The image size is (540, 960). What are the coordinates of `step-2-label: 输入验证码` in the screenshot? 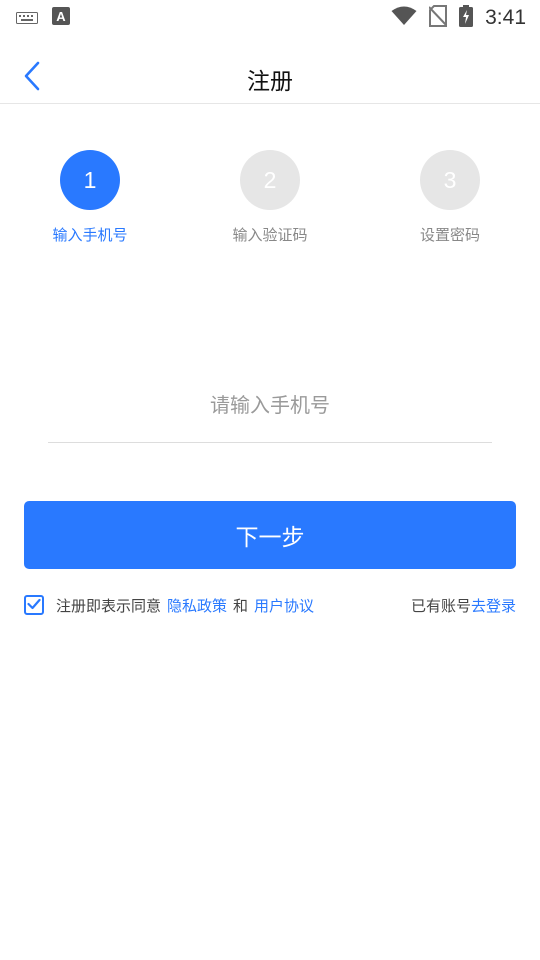 It's located at (270, 235).